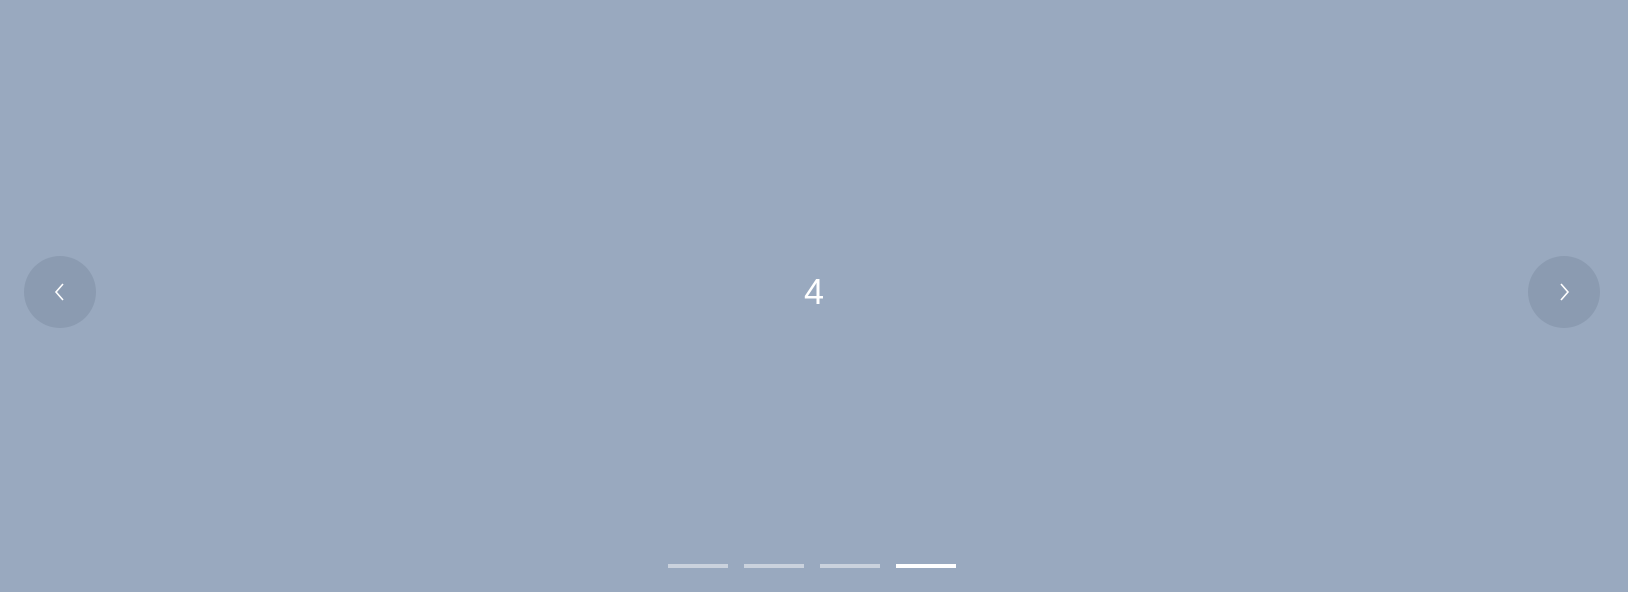 The width and height of the screenshot is (1628, 592). I want to click on prev-slide-button, so click(60, 292).